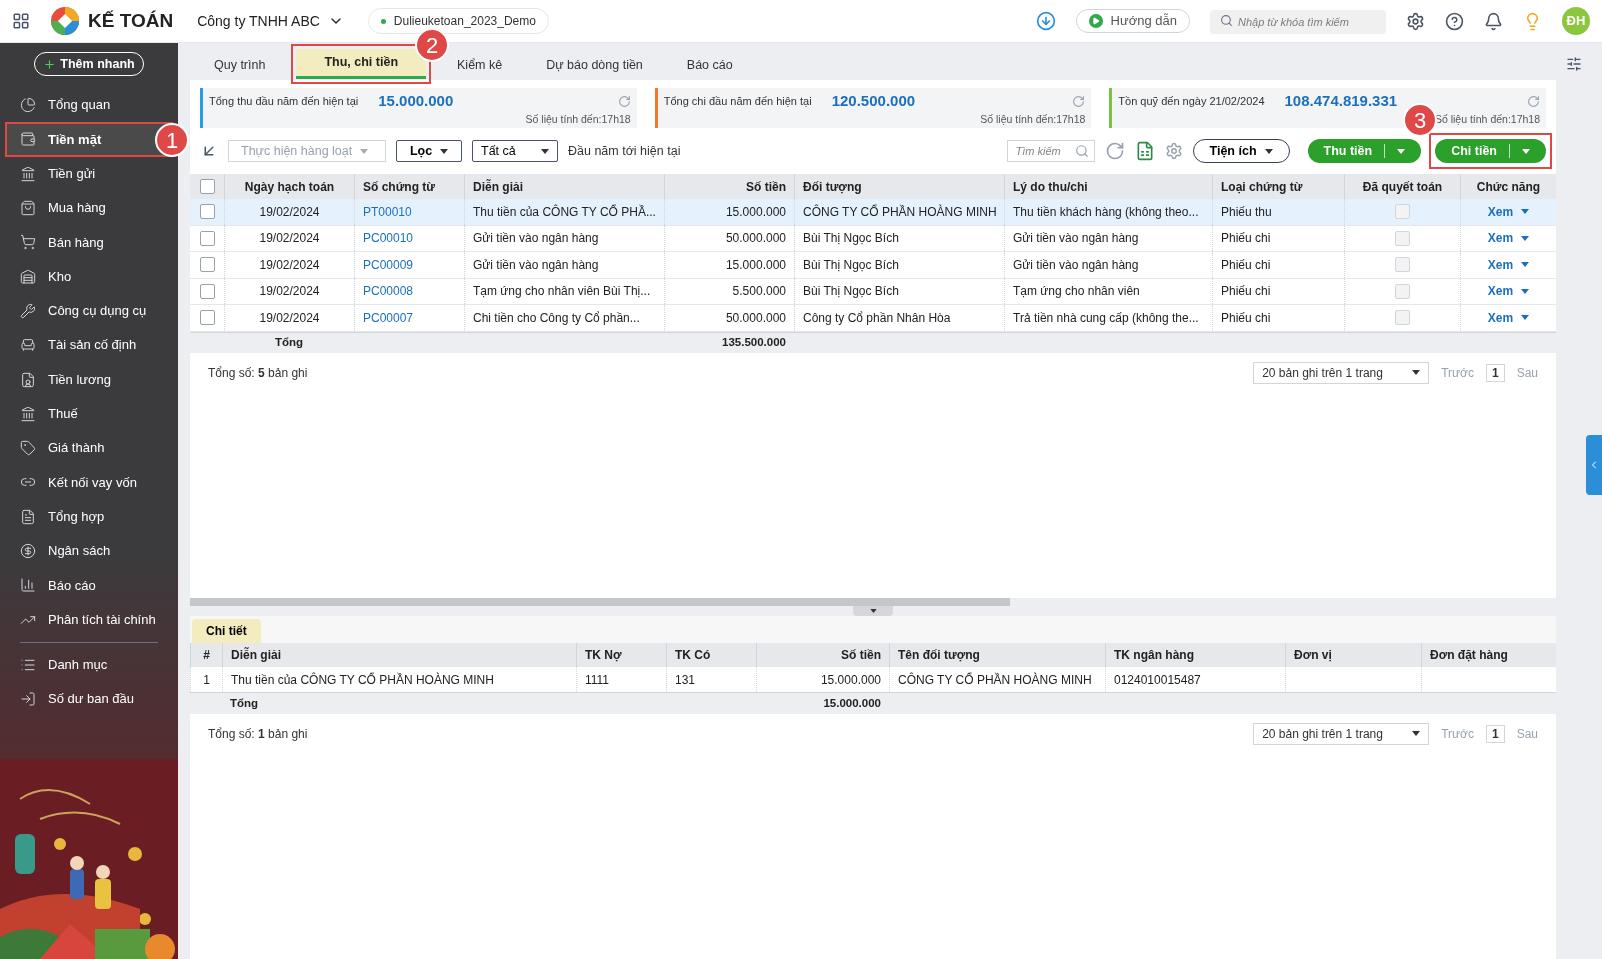 The height and width of the screenshot is (959, 1602). What do you see at coordinates (172, 140) in the screenshot?
I see `step-number: 1` at bounding box center [172, 140].